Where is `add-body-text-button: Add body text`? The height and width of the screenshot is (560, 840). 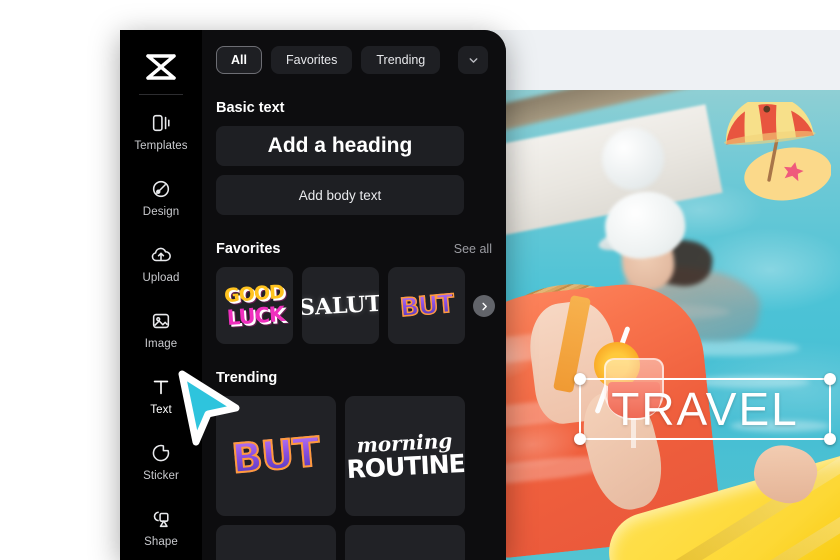
add-body-text-button: Add body text is located at coordinates (340, 195).